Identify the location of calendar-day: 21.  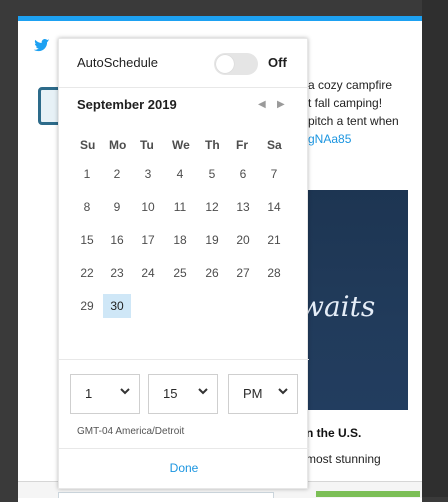
(274, 240).